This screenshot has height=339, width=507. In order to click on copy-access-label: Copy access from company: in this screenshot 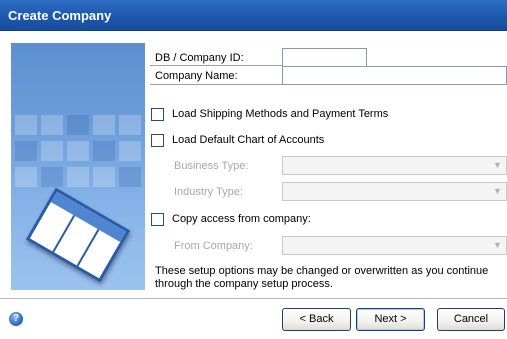, I will do `click(241, 219)`.